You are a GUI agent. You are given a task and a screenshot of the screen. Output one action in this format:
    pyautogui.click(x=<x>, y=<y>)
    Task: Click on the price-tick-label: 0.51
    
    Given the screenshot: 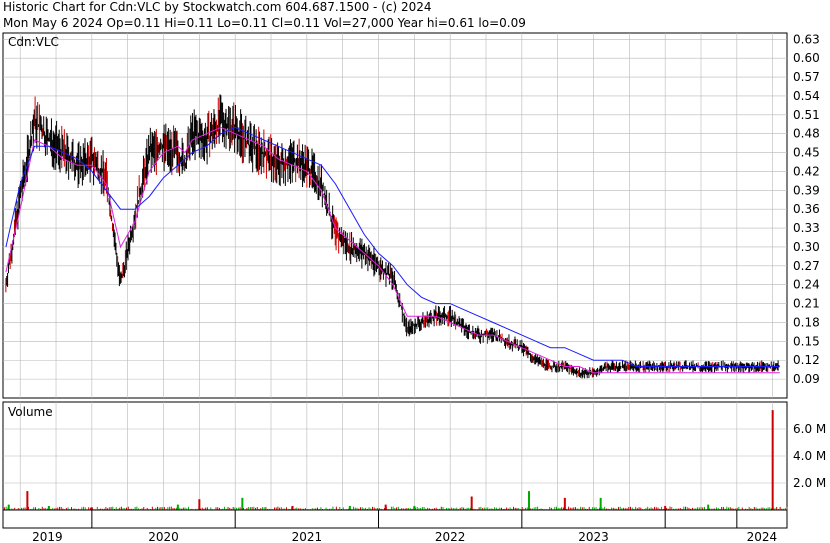 What is the action you would take?
    pyautogui.click(x=806, y=115)
    